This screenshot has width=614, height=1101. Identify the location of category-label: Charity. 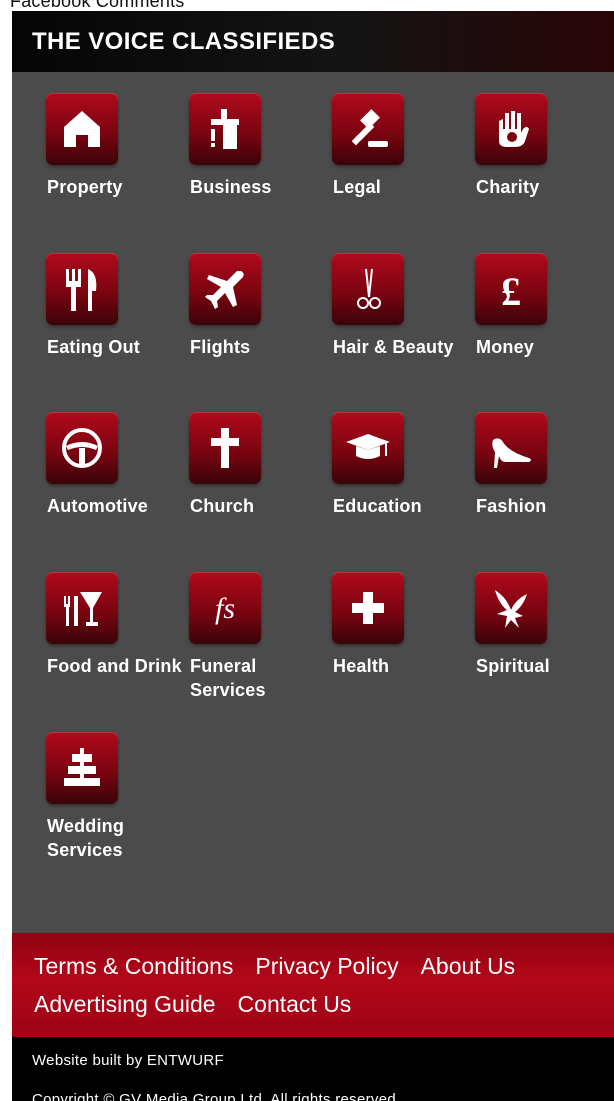
(508, 187).